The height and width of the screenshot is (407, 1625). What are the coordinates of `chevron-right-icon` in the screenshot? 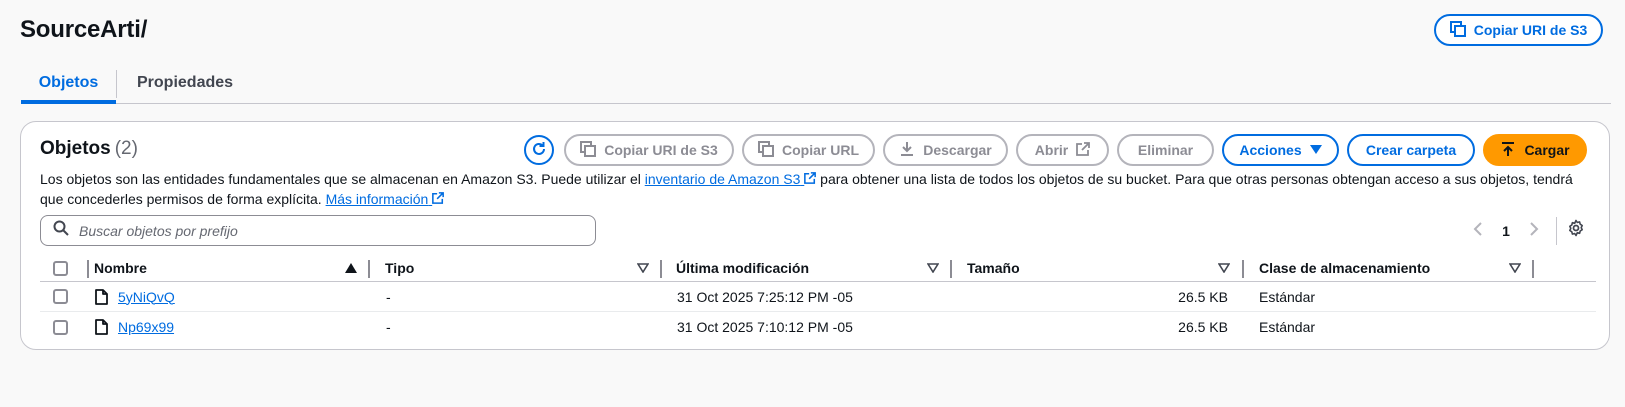 It's located at (1534, 230).